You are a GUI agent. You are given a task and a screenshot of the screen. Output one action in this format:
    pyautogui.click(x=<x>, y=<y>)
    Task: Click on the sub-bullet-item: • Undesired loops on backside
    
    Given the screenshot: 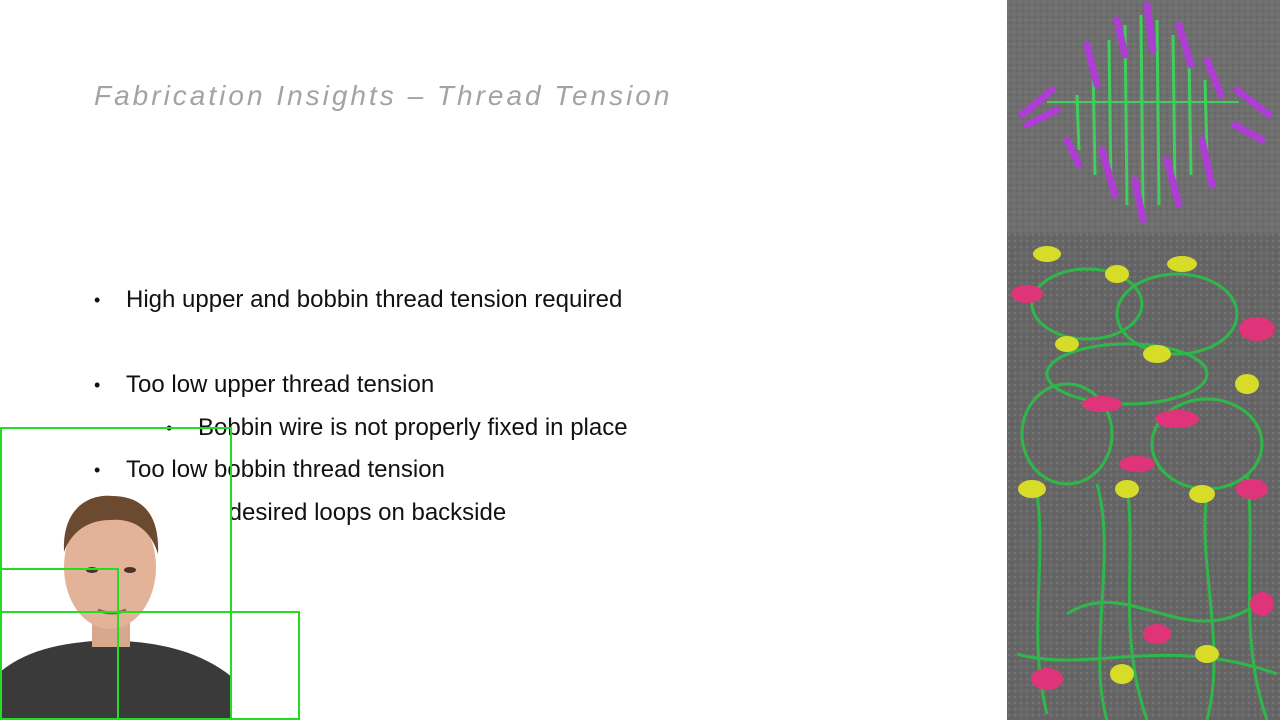 What is the action you would take?
    pyautogui.click(x=336, y=513)
    